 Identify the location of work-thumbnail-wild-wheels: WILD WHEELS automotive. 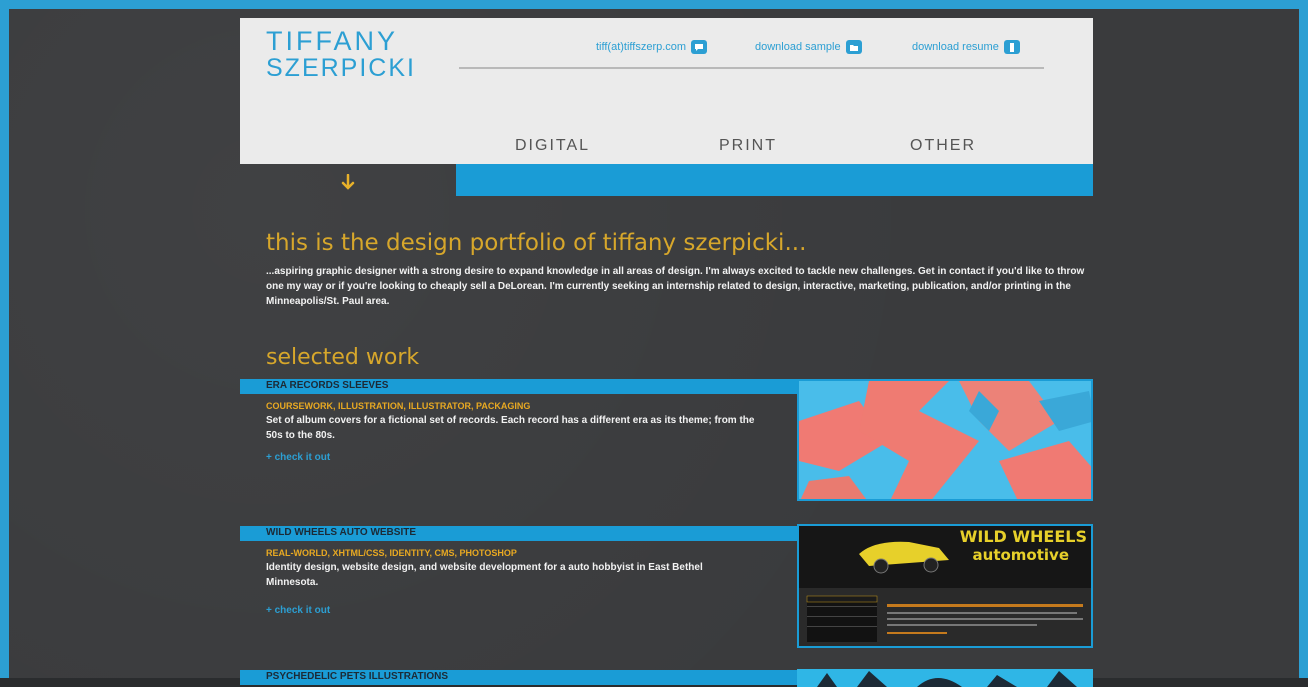
(945, 586).